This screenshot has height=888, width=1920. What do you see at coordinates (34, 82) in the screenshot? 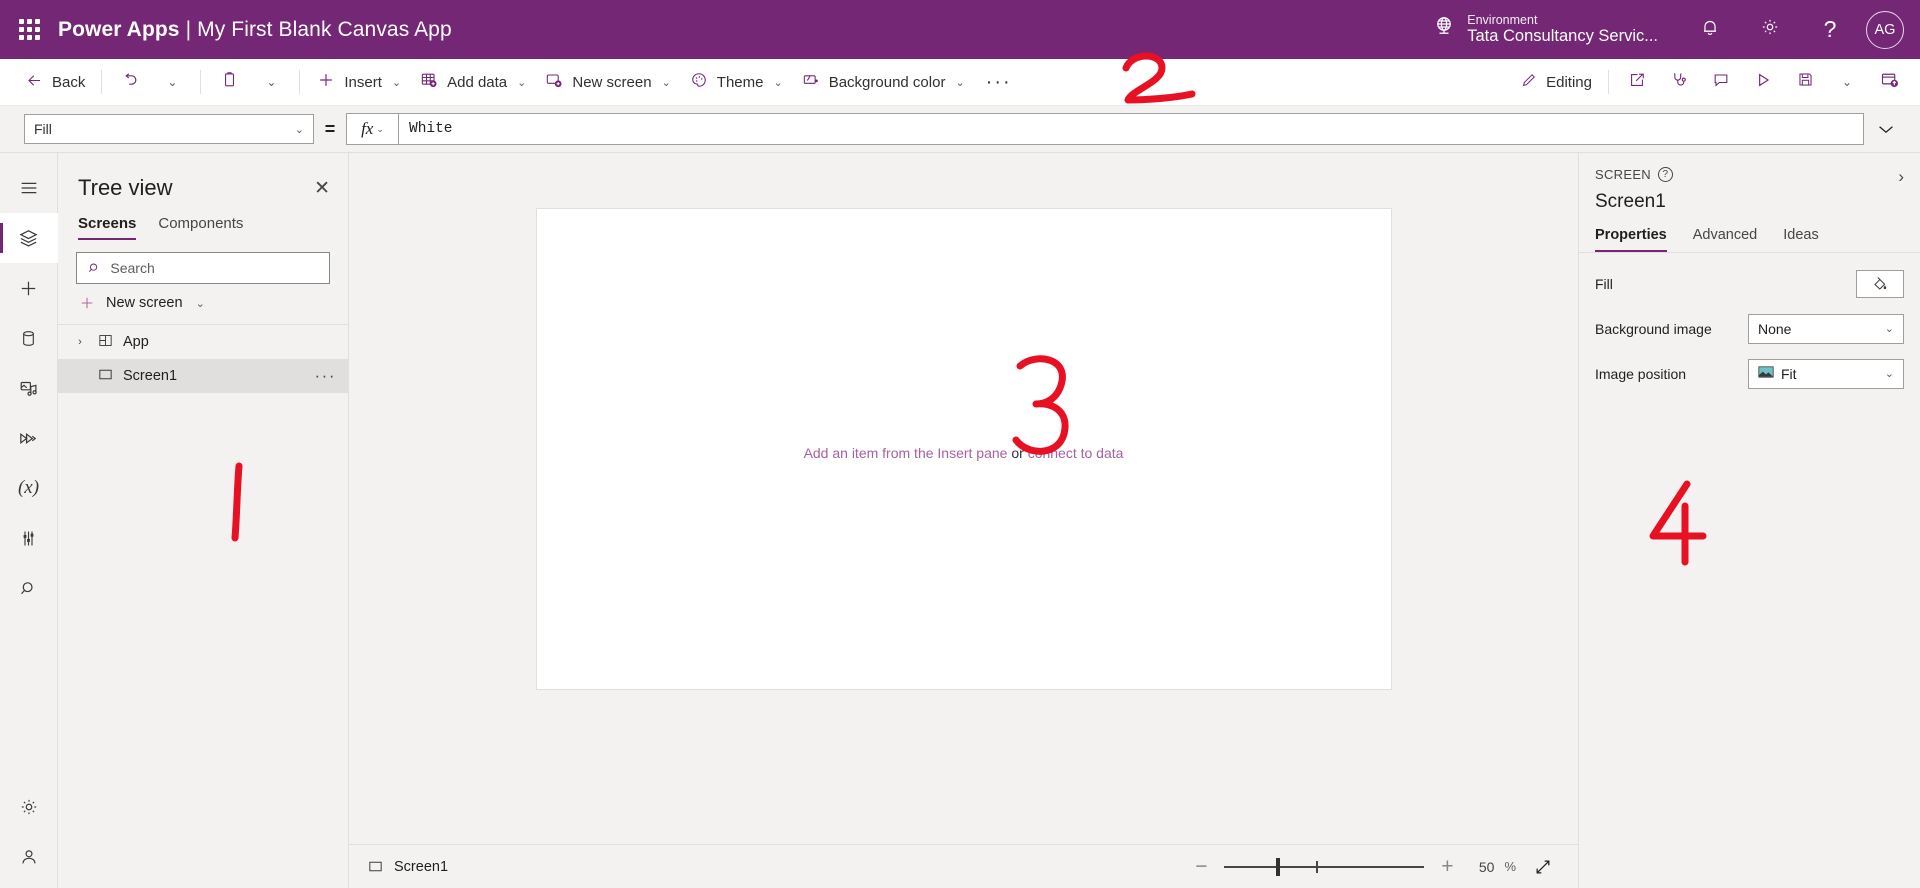
I see `arrow-left-icon` at bounding box center [34, 82].